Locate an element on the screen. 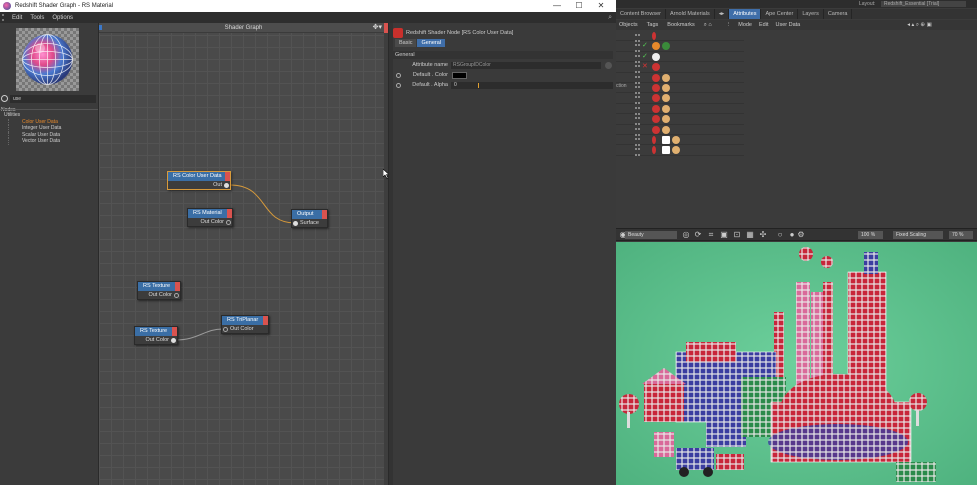 The image size is (977, 485). node-rs-texture: RS Texture Out Color is located at coordinates (159, 290).